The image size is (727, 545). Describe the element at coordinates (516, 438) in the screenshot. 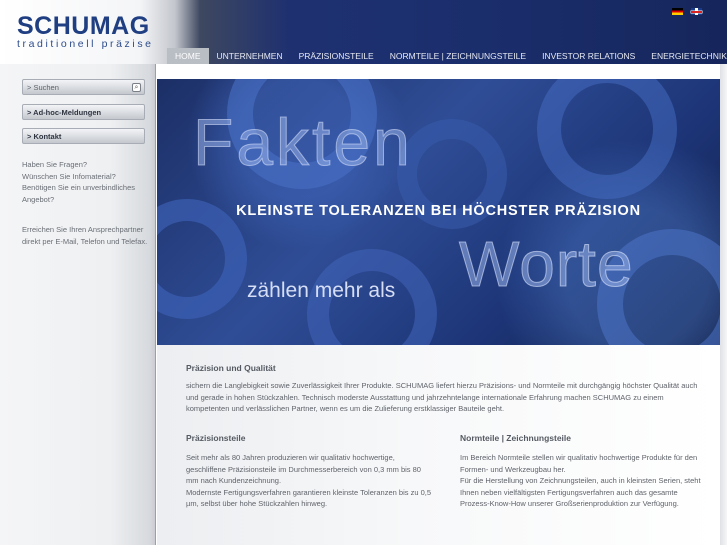

I see `section-title-normteile: Normteile | Zeichnungsteile` at that location.